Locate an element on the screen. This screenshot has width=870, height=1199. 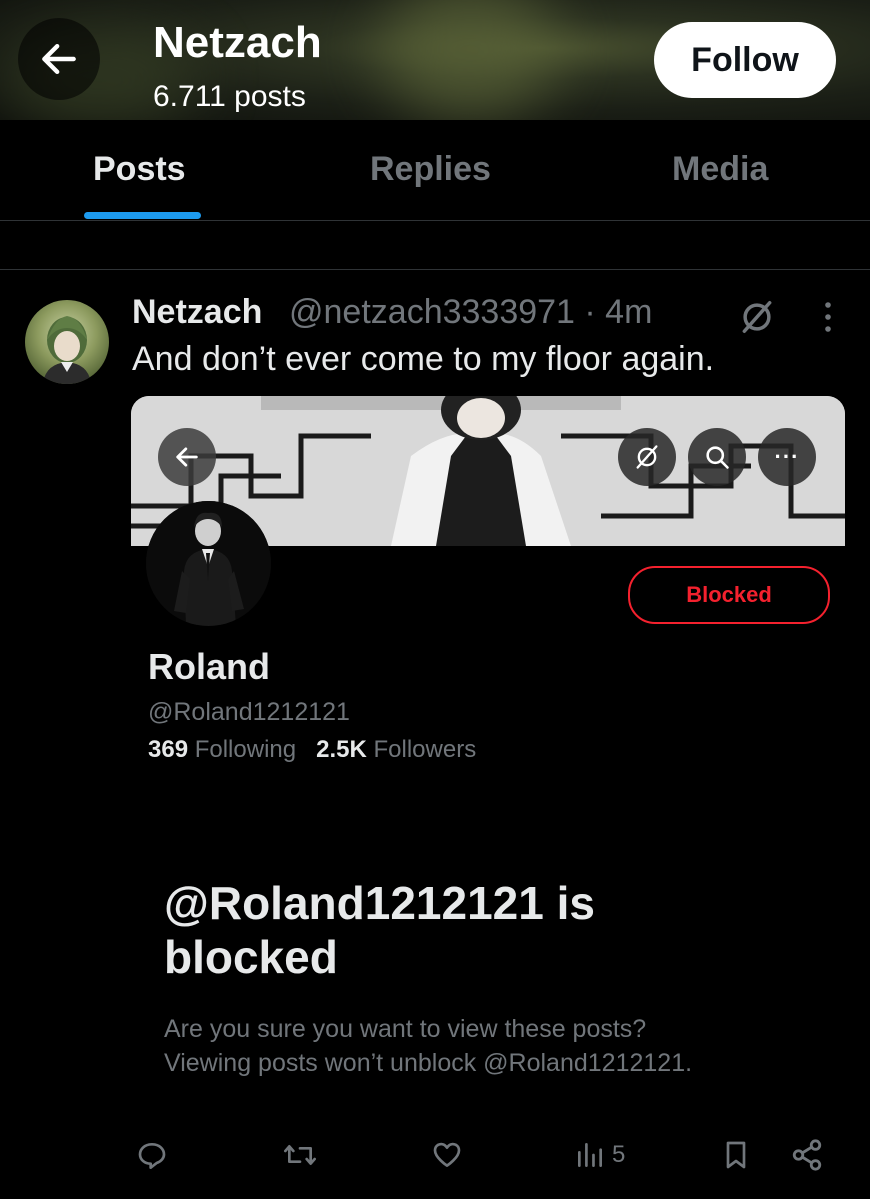
avatar is located at coordinates (67, 342).